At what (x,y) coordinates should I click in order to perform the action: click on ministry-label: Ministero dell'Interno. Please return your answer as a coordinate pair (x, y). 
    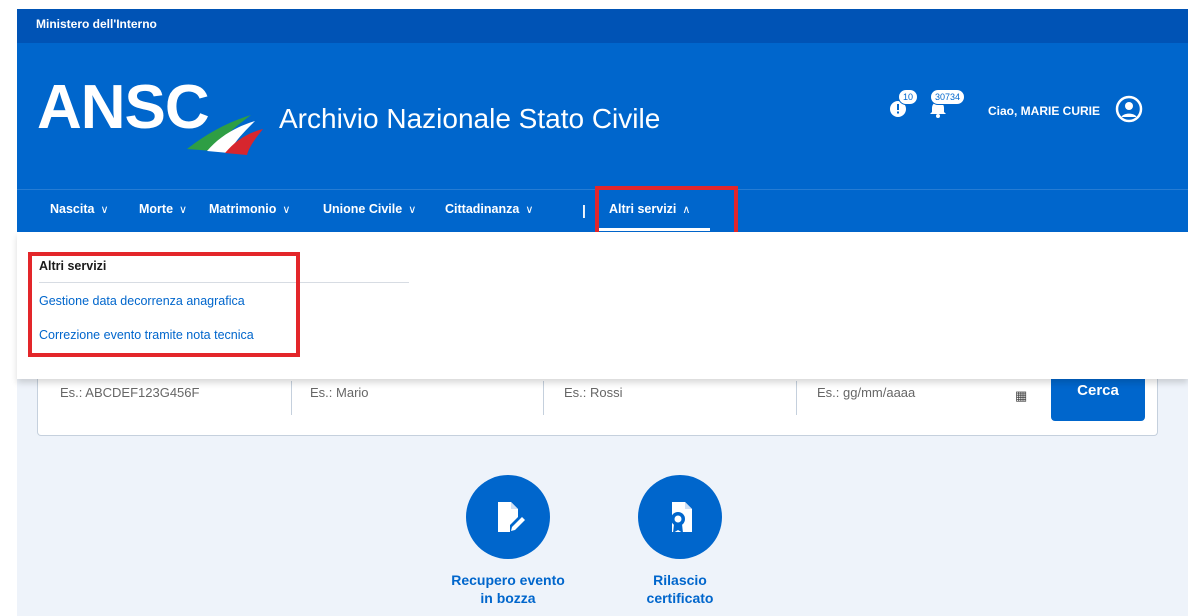
    Looking at the image, I should click on (96, 24).